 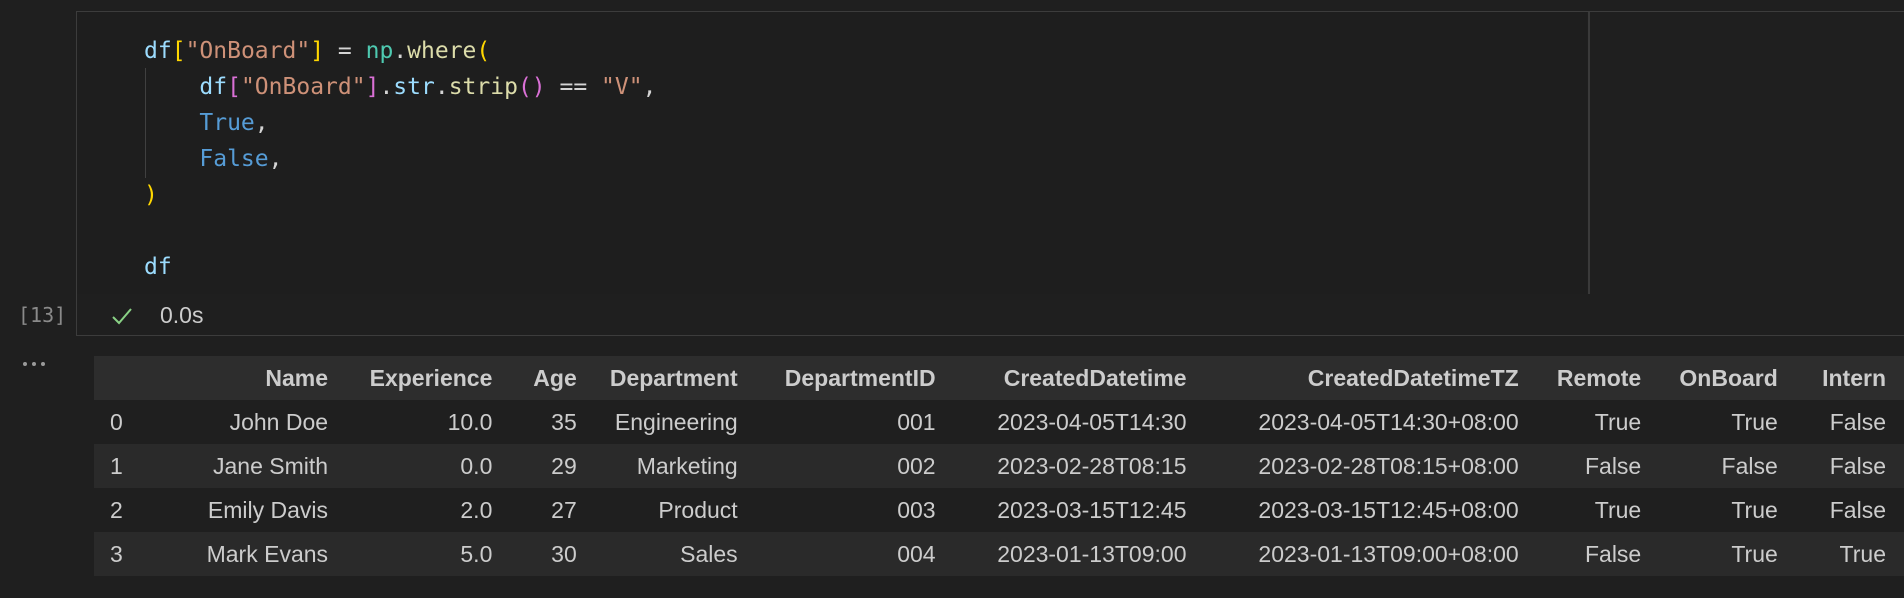 What do you see at coordinates (476, 509) in the screenshot?
I see `cell-value: 2.0` at bounding box center [476, 509].